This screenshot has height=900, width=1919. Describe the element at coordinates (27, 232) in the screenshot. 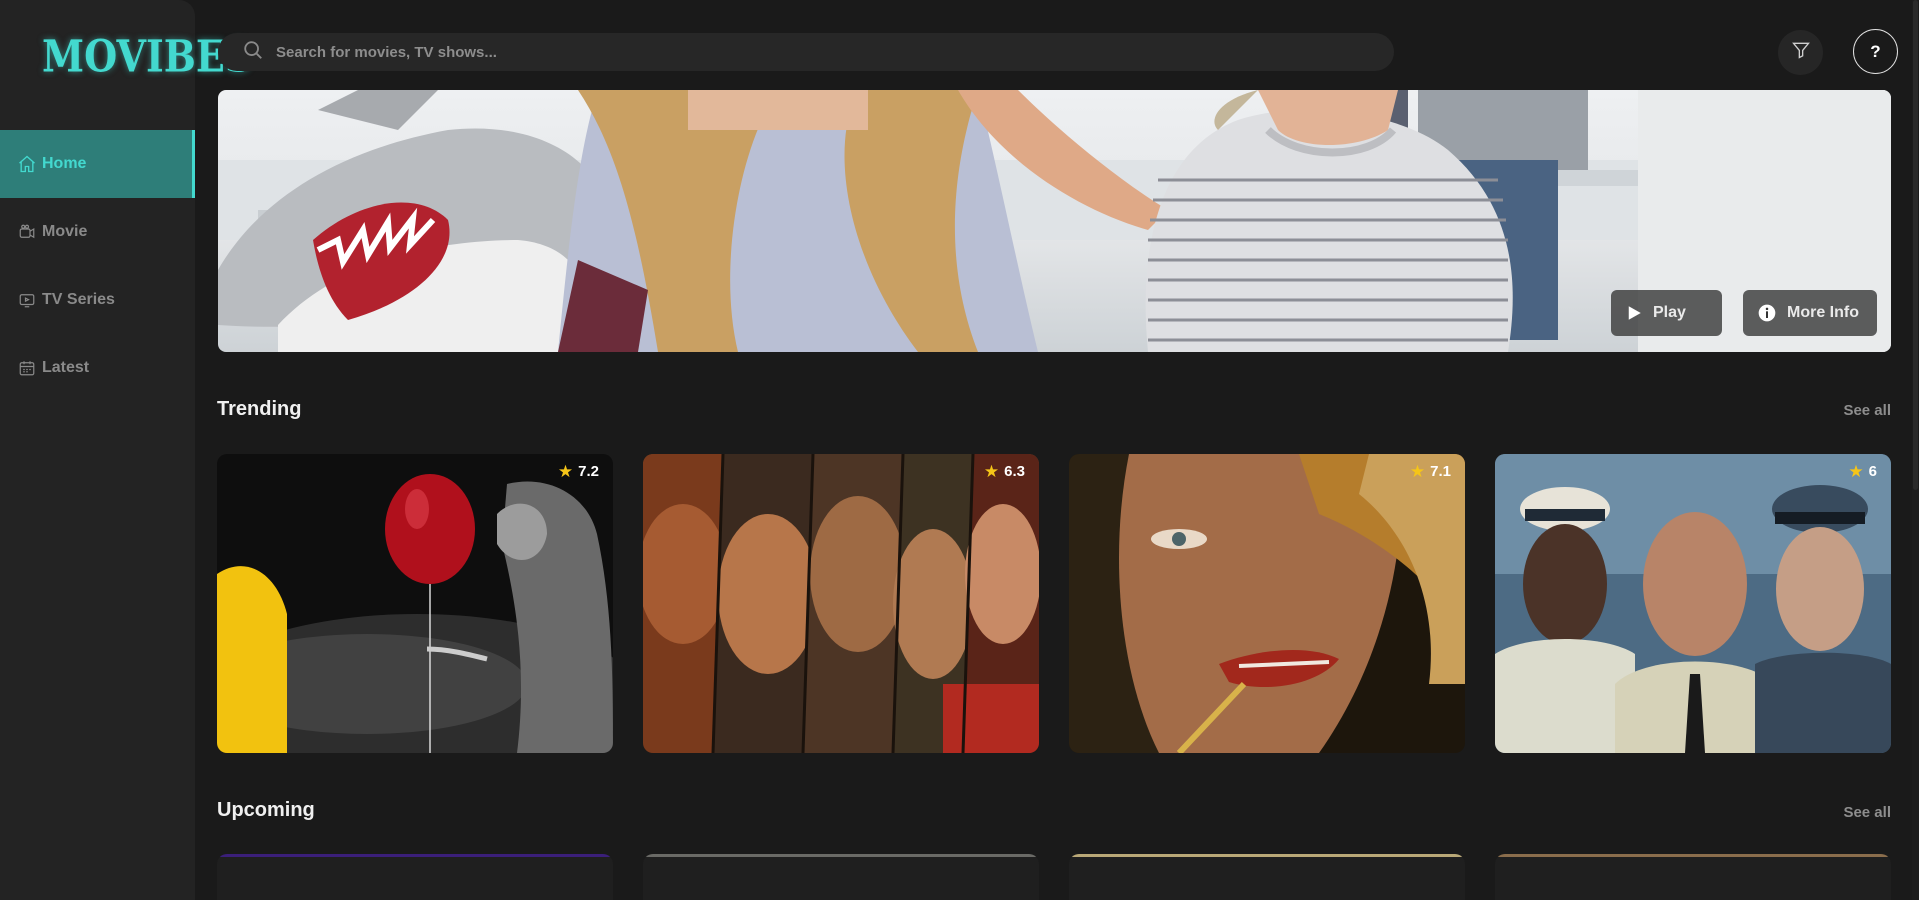

I see `video-camera-icon` at that location.